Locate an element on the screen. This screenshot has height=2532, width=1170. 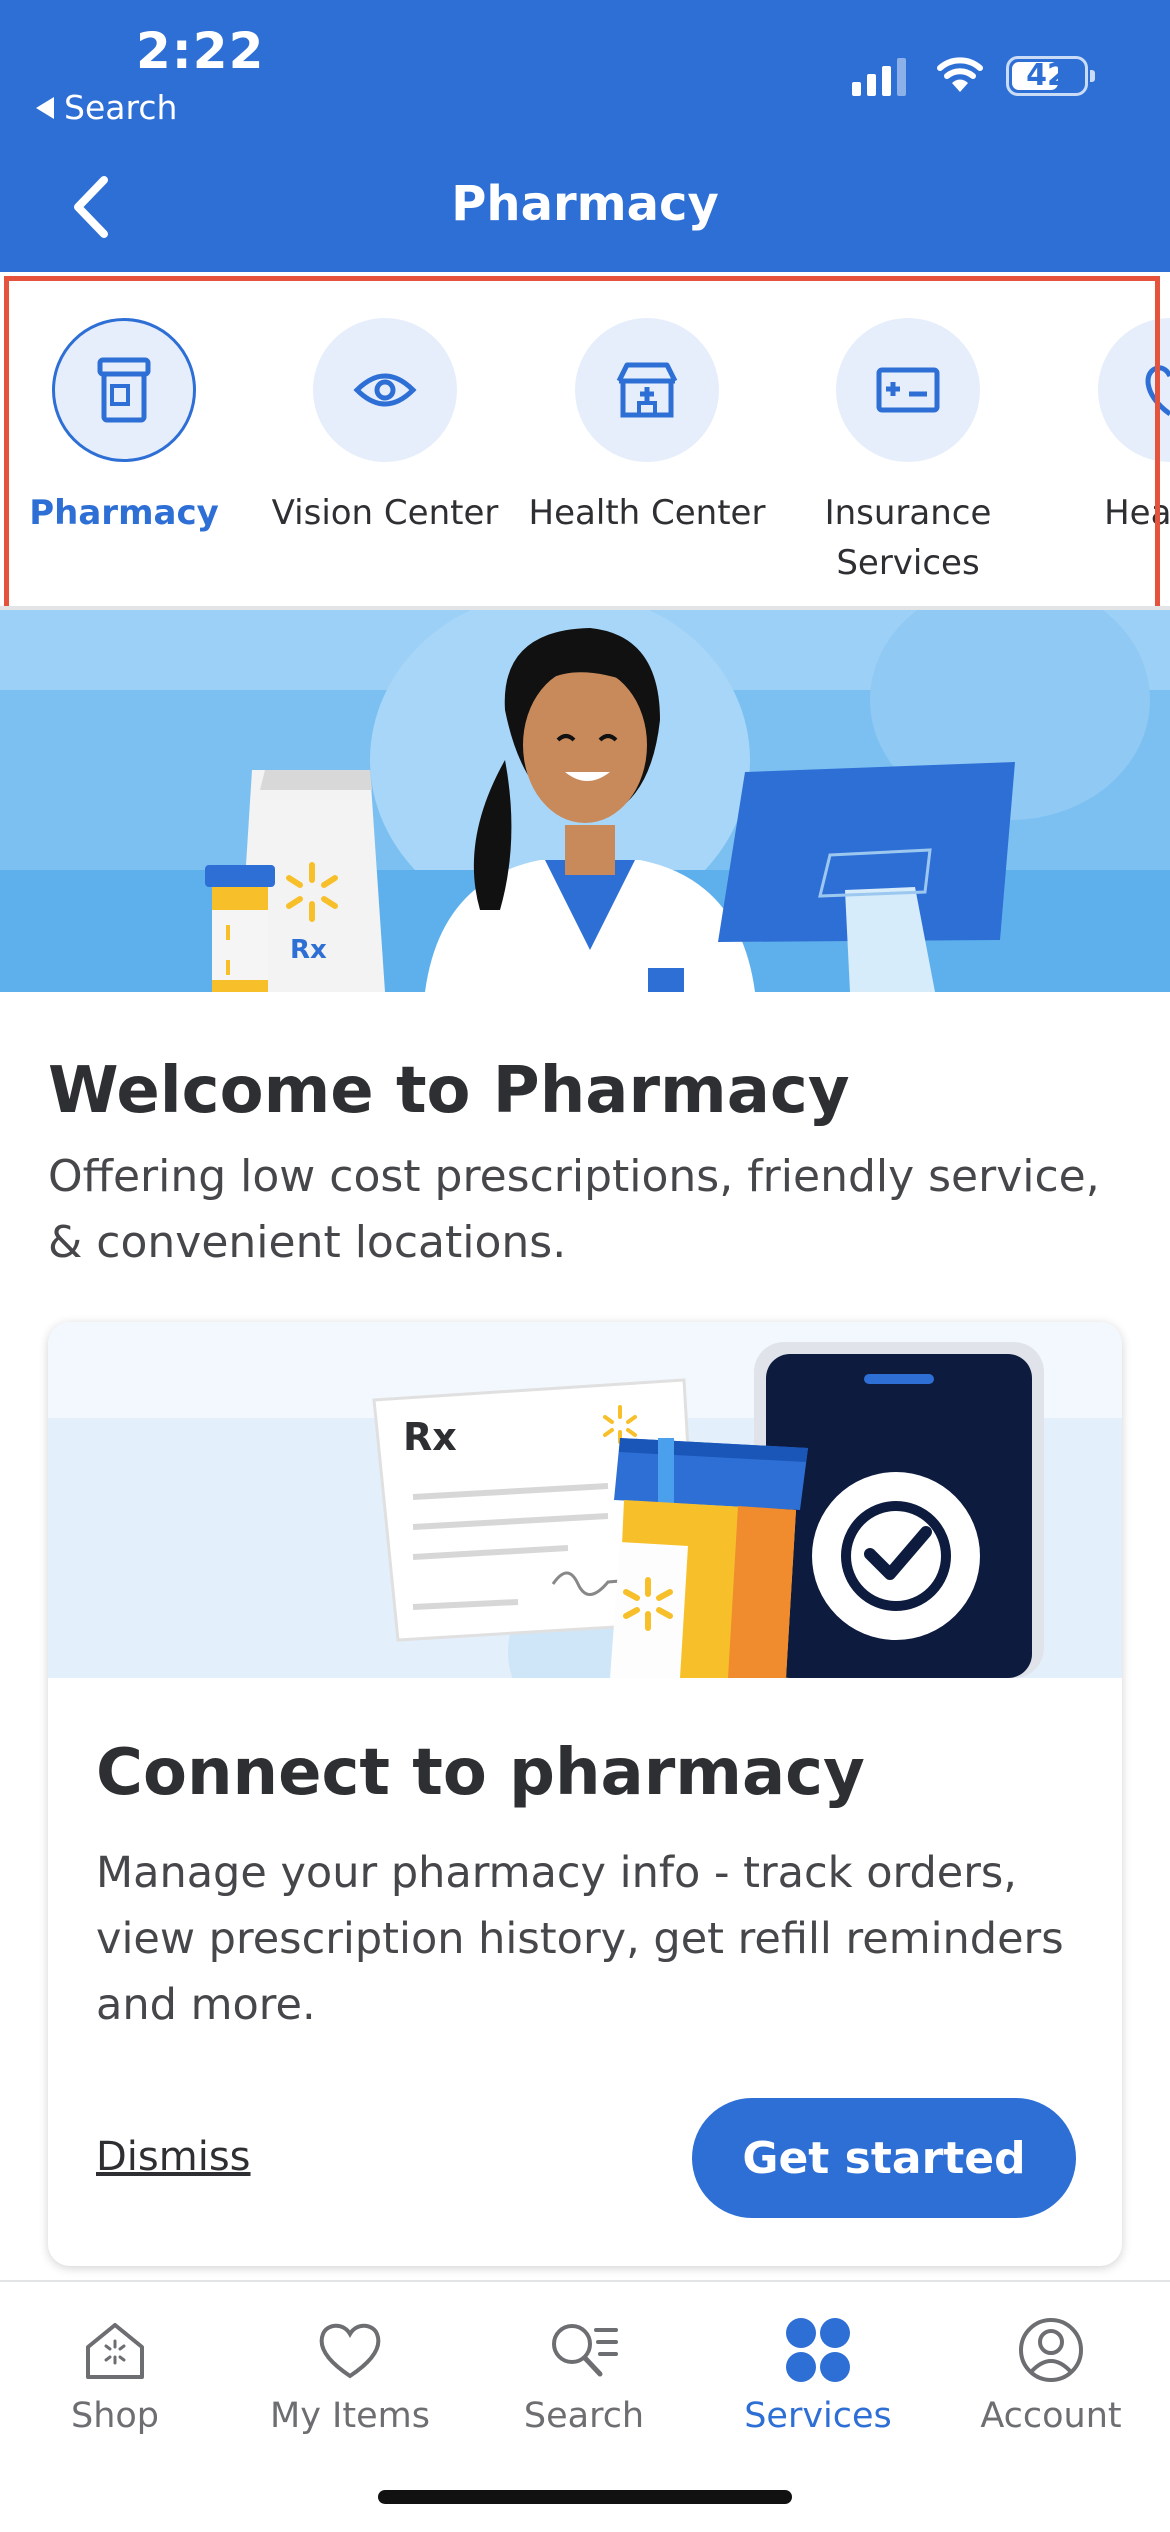
search-list-icon is located at coordinates (584, 2350).